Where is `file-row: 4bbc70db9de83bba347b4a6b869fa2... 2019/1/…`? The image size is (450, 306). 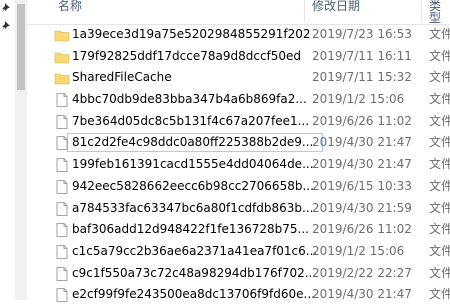
file-row: 4bbc70db9de83bba347b4a6b869fa2... 2019/1/… is located at coordinates (238, 100).